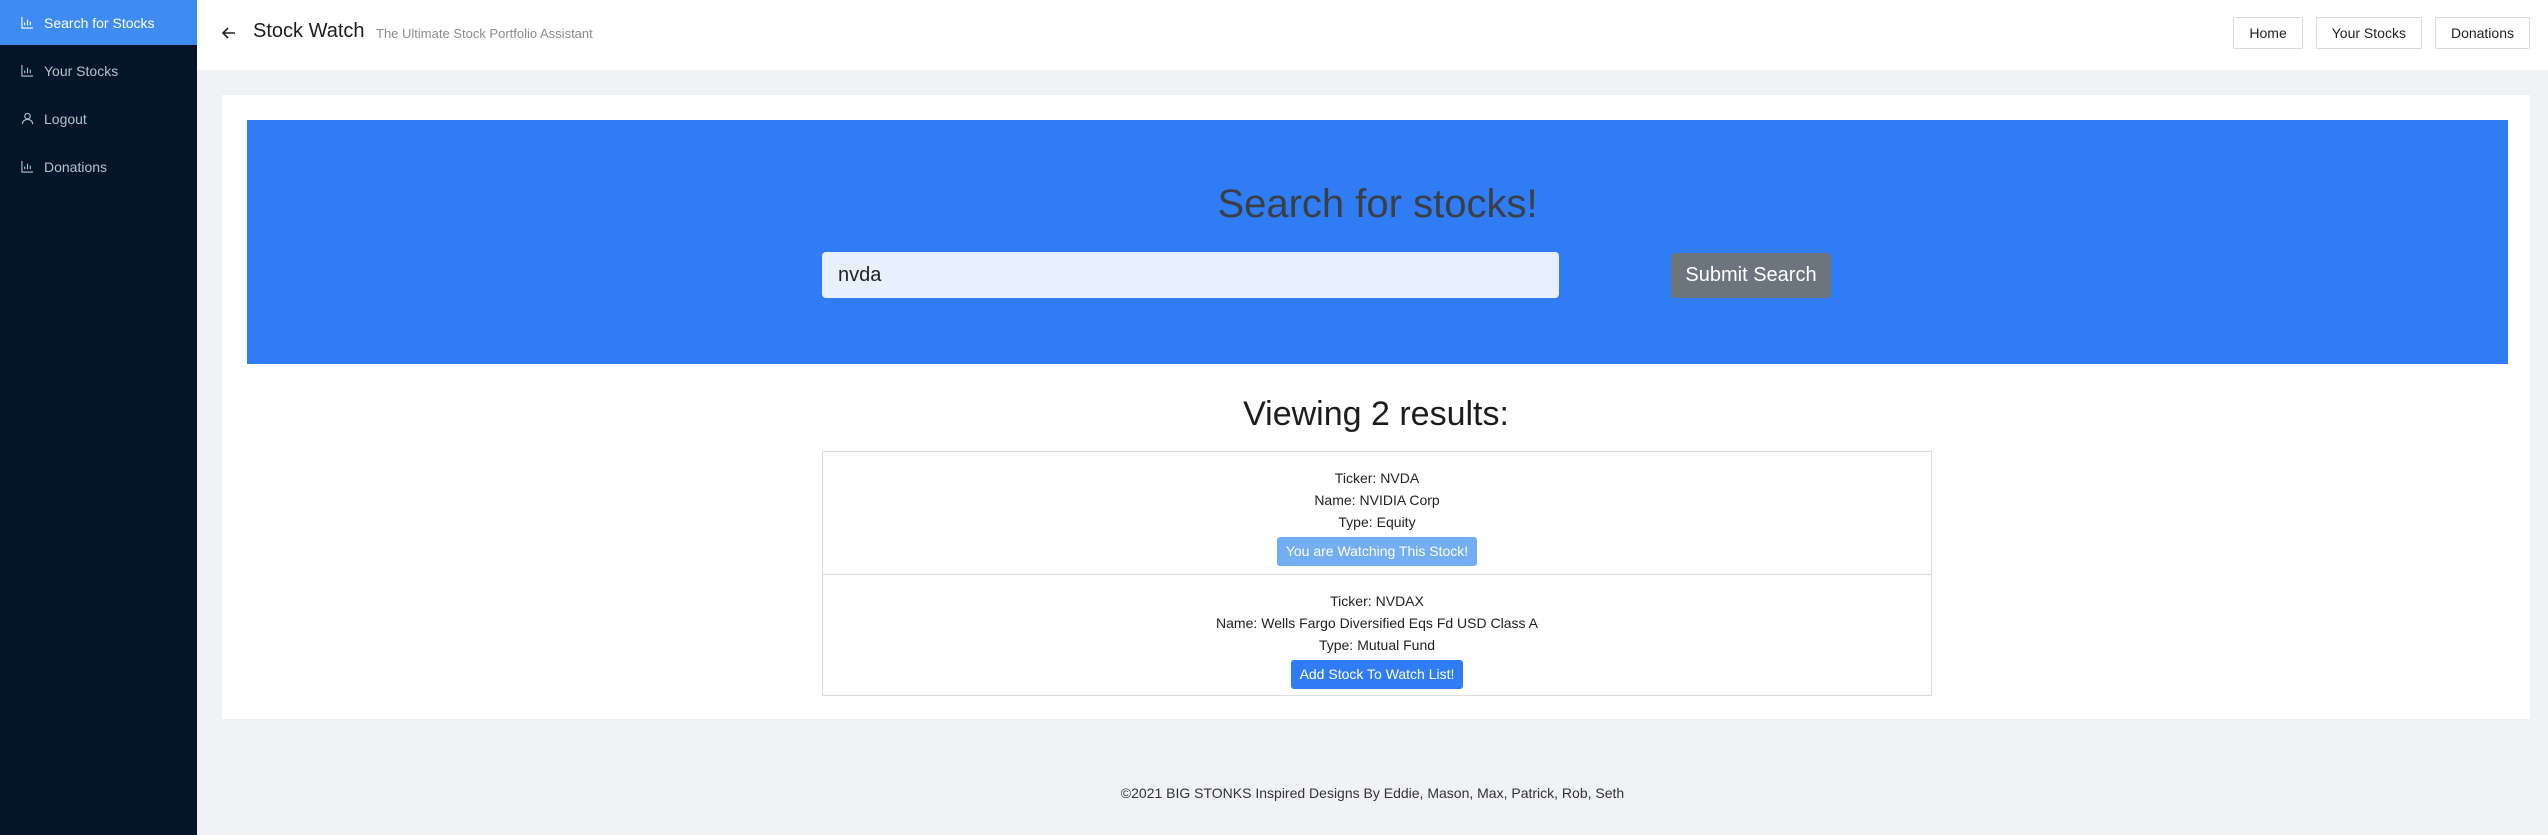 This screenshot has width=2548, height=835. I want to click on sidebar-item-logout: Logout, so click(98, 118).